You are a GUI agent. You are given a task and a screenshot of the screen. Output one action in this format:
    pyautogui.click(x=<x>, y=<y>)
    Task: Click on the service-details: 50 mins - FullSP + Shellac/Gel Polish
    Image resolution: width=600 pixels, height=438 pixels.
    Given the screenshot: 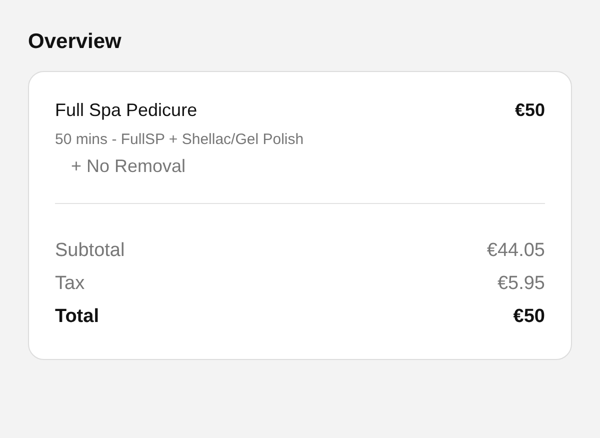 What is the action you would take?
    pyautogui.click(x=180, y=139)
    